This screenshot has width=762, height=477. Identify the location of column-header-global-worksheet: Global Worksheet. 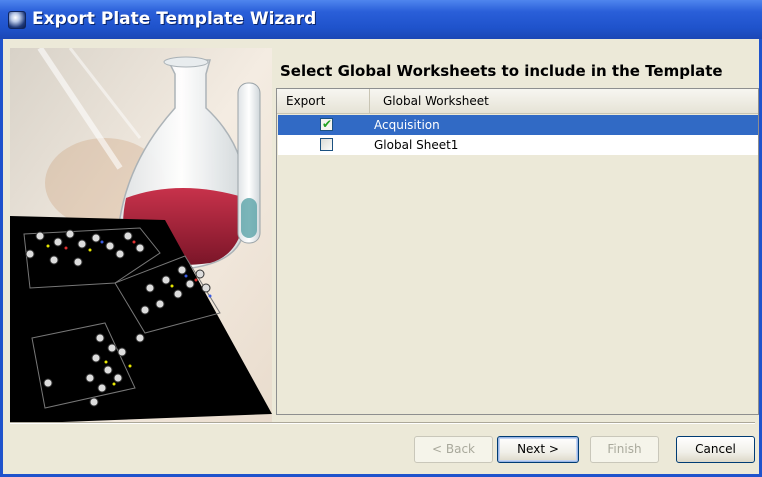
(564, 101).